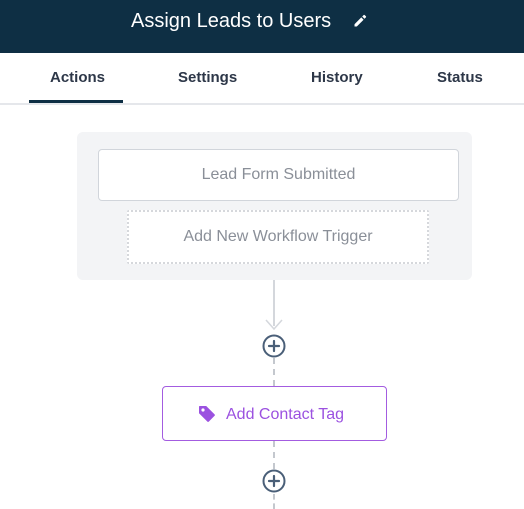 The image size is (524, 509). I want to click on active-tab-indicator, so click(76, 101).